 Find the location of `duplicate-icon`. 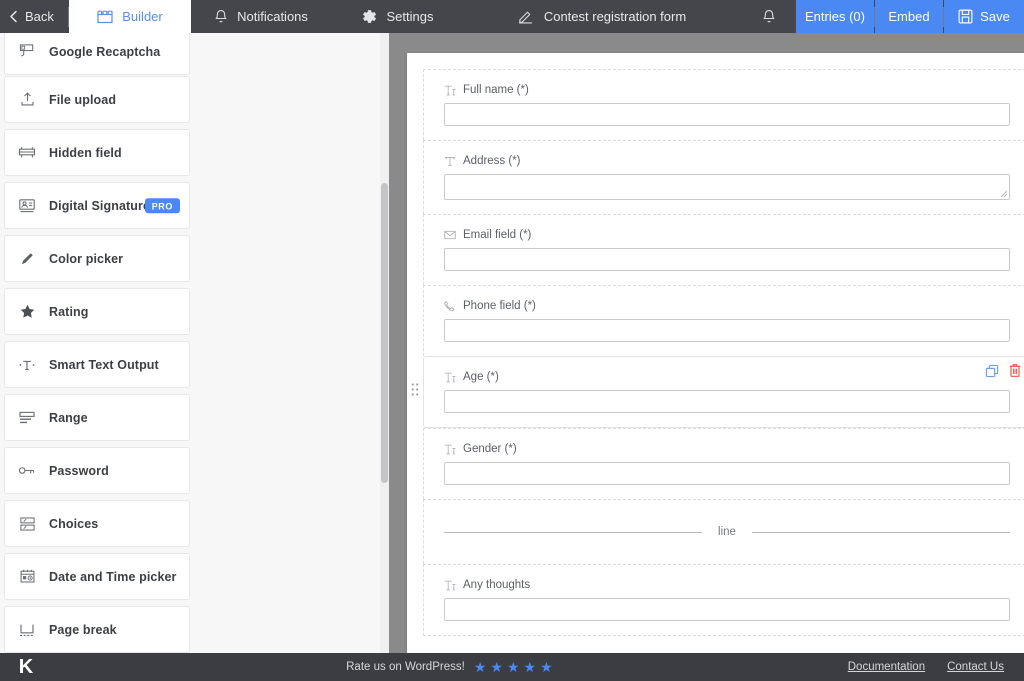

duplicate-icon is located at coordinates (992, 373).